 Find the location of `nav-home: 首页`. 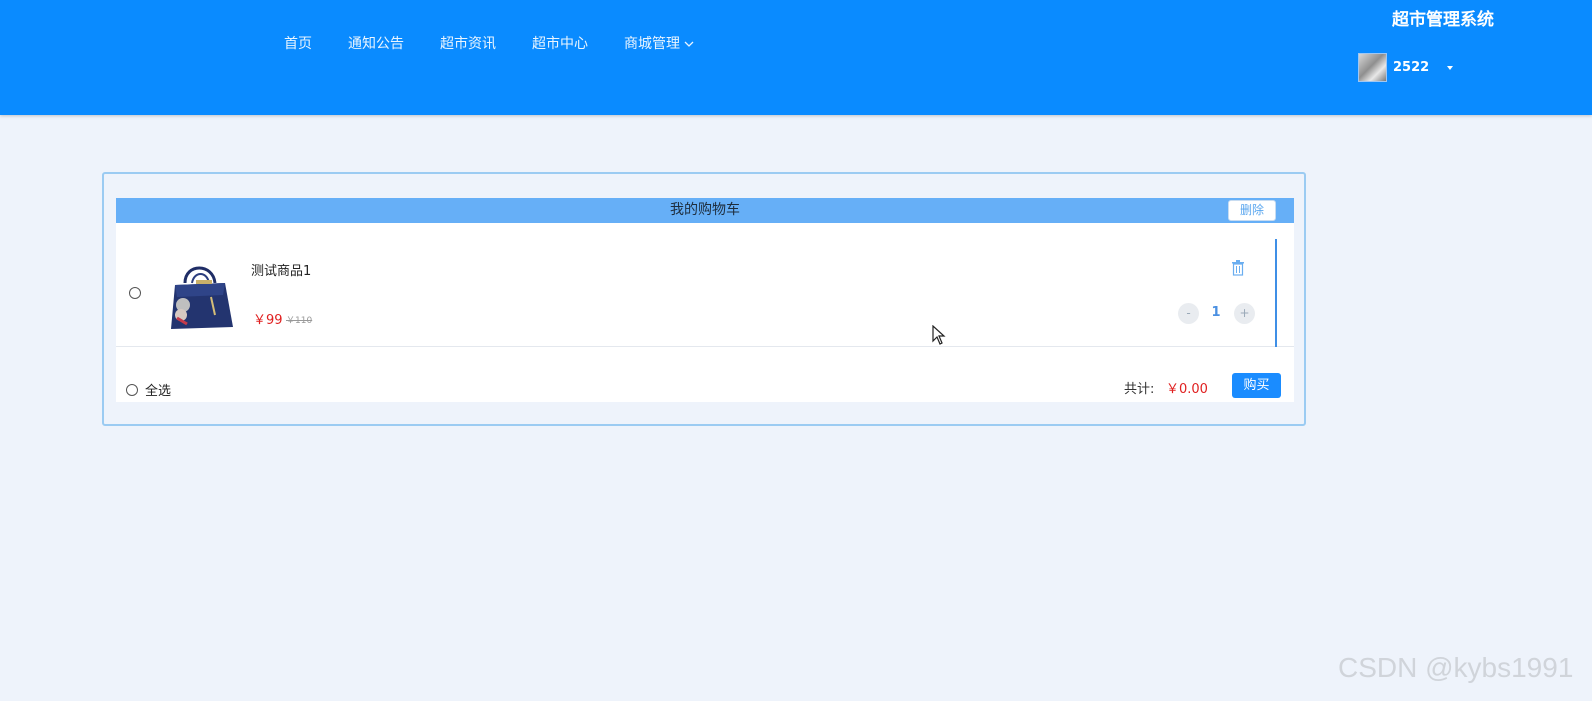

nav-home: 首页 is located at coordinates (298, 44).